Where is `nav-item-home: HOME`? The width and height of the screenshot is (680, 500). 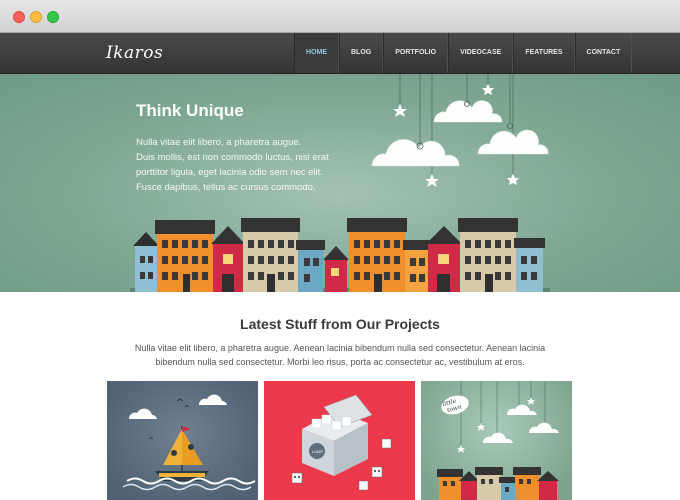
nav-item-home: HOME is located at coordinates (316, 53).